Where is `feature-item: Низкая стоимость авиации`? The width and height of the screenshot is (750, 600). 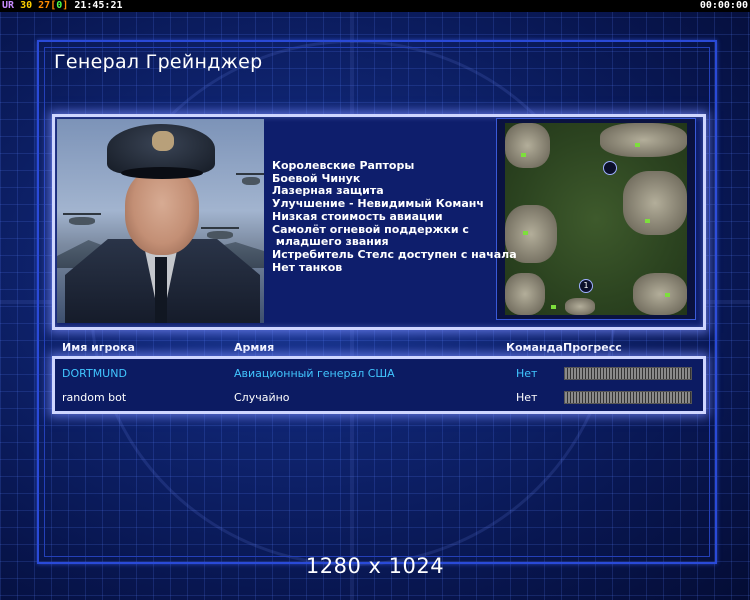 feature-item: Низкая стоимость авиации is located at coordinates (357, 216).